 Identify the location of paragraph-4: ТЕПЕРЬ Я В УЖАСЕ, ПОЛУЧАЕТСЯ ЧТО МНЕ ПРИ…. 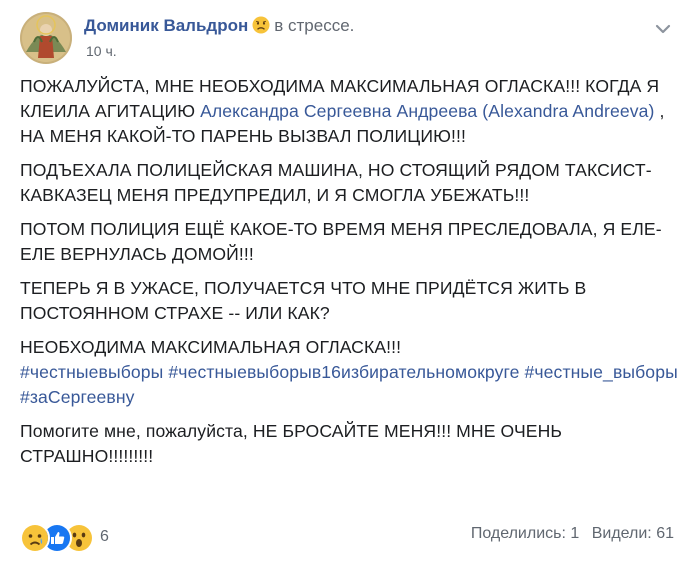
(303, 300).